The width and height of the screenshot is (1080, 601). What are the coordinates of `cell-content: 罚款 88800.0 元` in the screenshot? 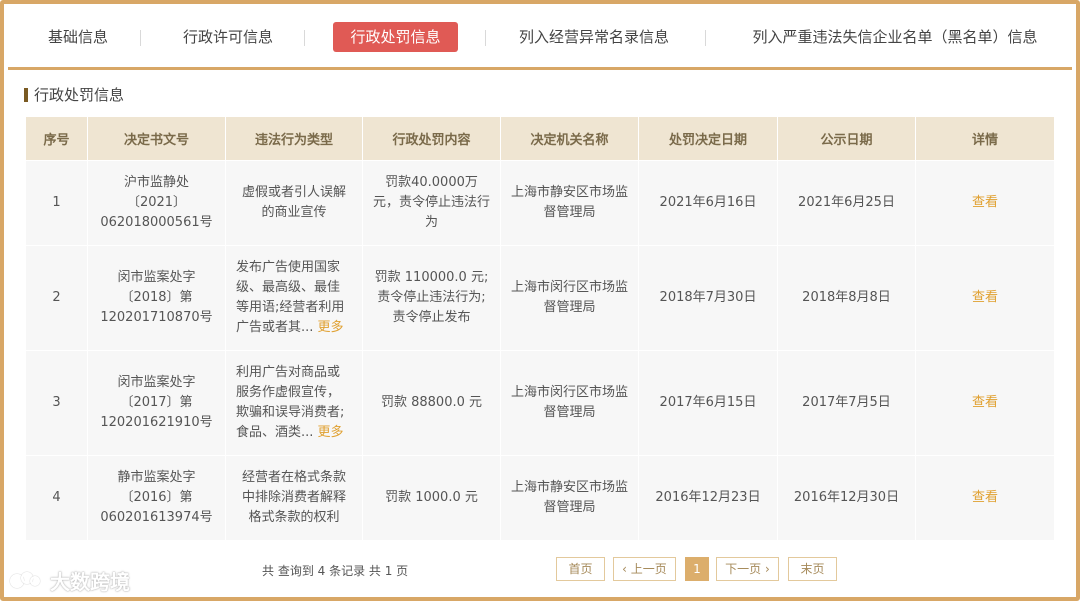 It's located at (431, 403).